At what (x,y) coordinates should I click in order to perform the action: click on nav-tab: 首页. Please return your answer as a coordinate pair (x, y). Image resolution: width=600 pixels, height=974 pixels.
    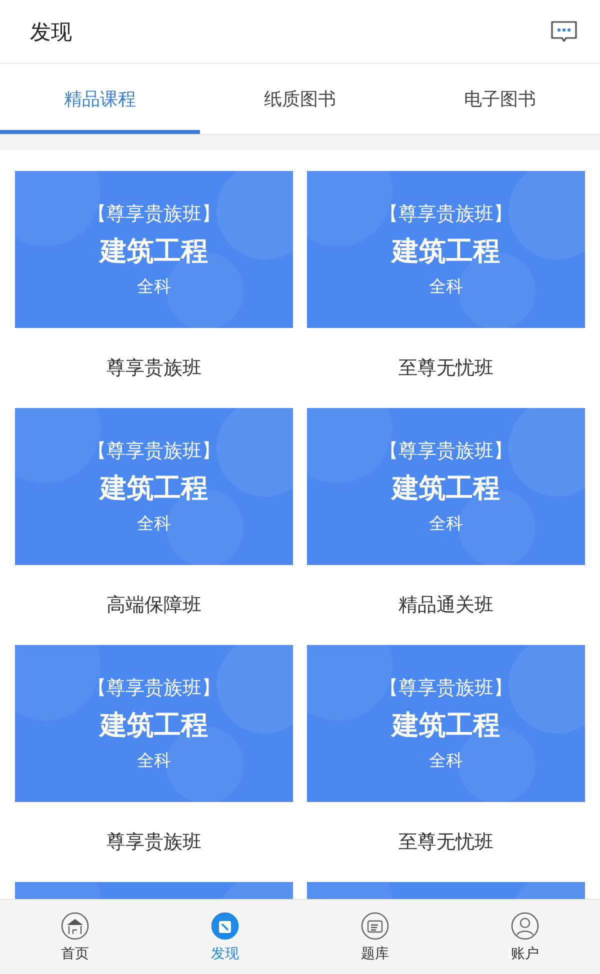
    Looking at the image, I should click on (75, 937).